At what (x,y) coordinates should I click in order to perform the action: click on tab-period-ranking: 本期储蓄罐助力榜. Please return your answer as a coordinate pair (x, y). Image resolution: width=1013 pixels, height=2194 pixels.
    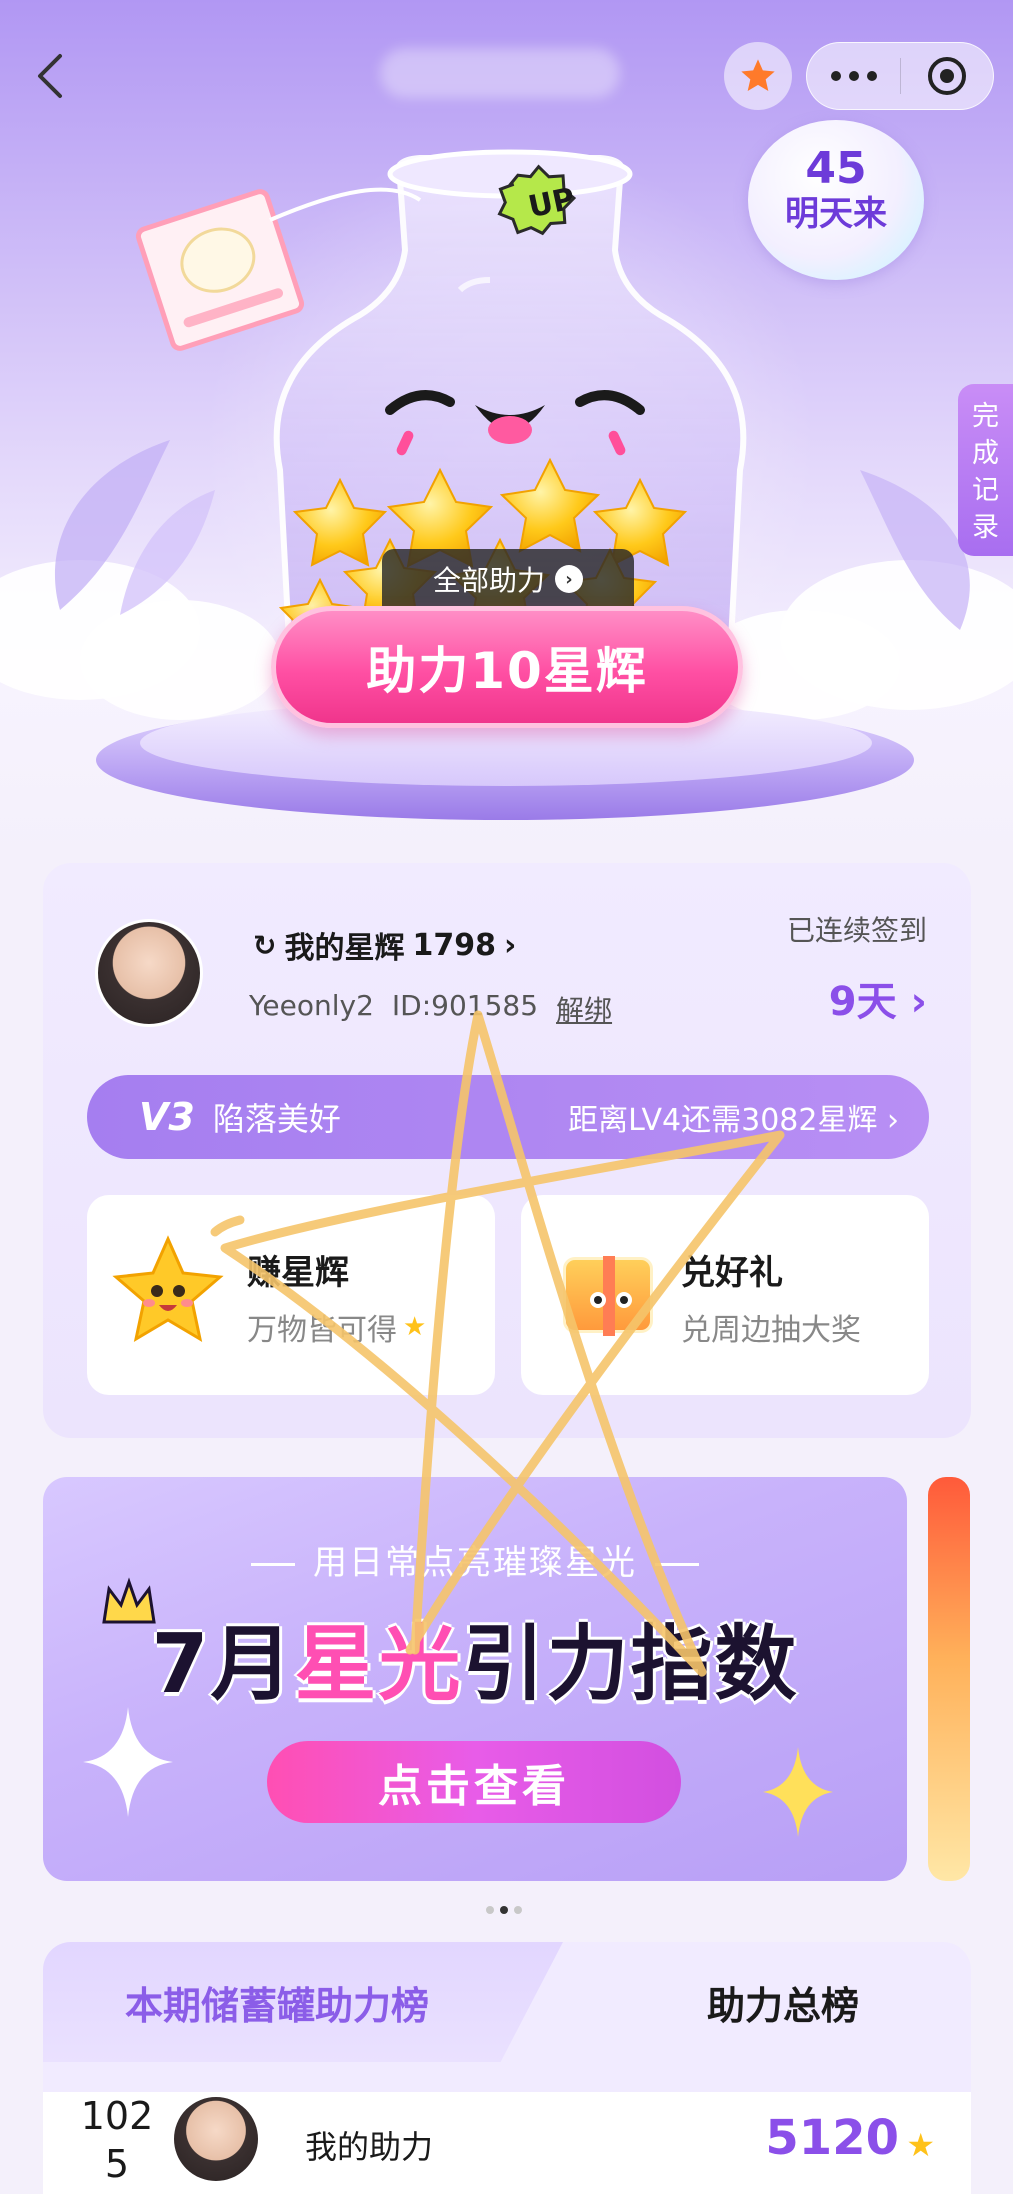
    Looking at the image, I should click on (303, 2002).